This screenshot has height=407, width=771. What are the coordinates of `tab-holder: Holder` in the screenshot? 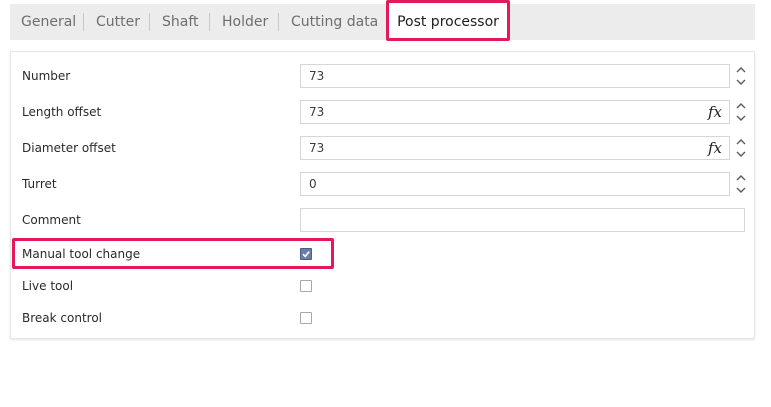 It's located at (245, 22).